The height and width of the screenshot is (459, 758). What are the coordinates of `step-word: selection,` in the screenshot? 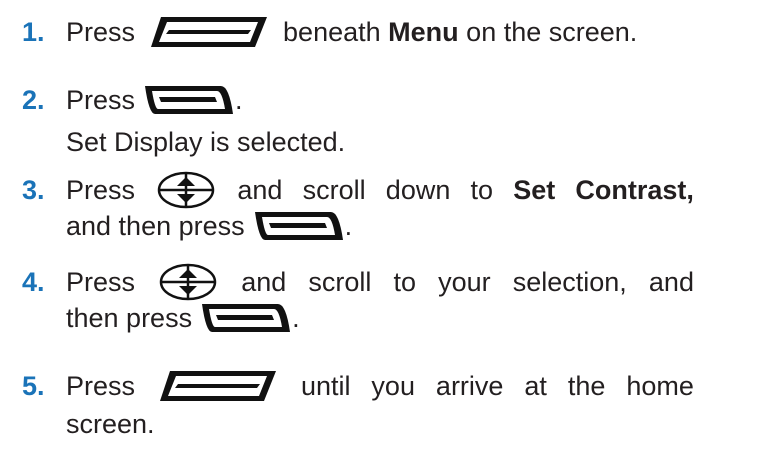 It's located at (569, 282).